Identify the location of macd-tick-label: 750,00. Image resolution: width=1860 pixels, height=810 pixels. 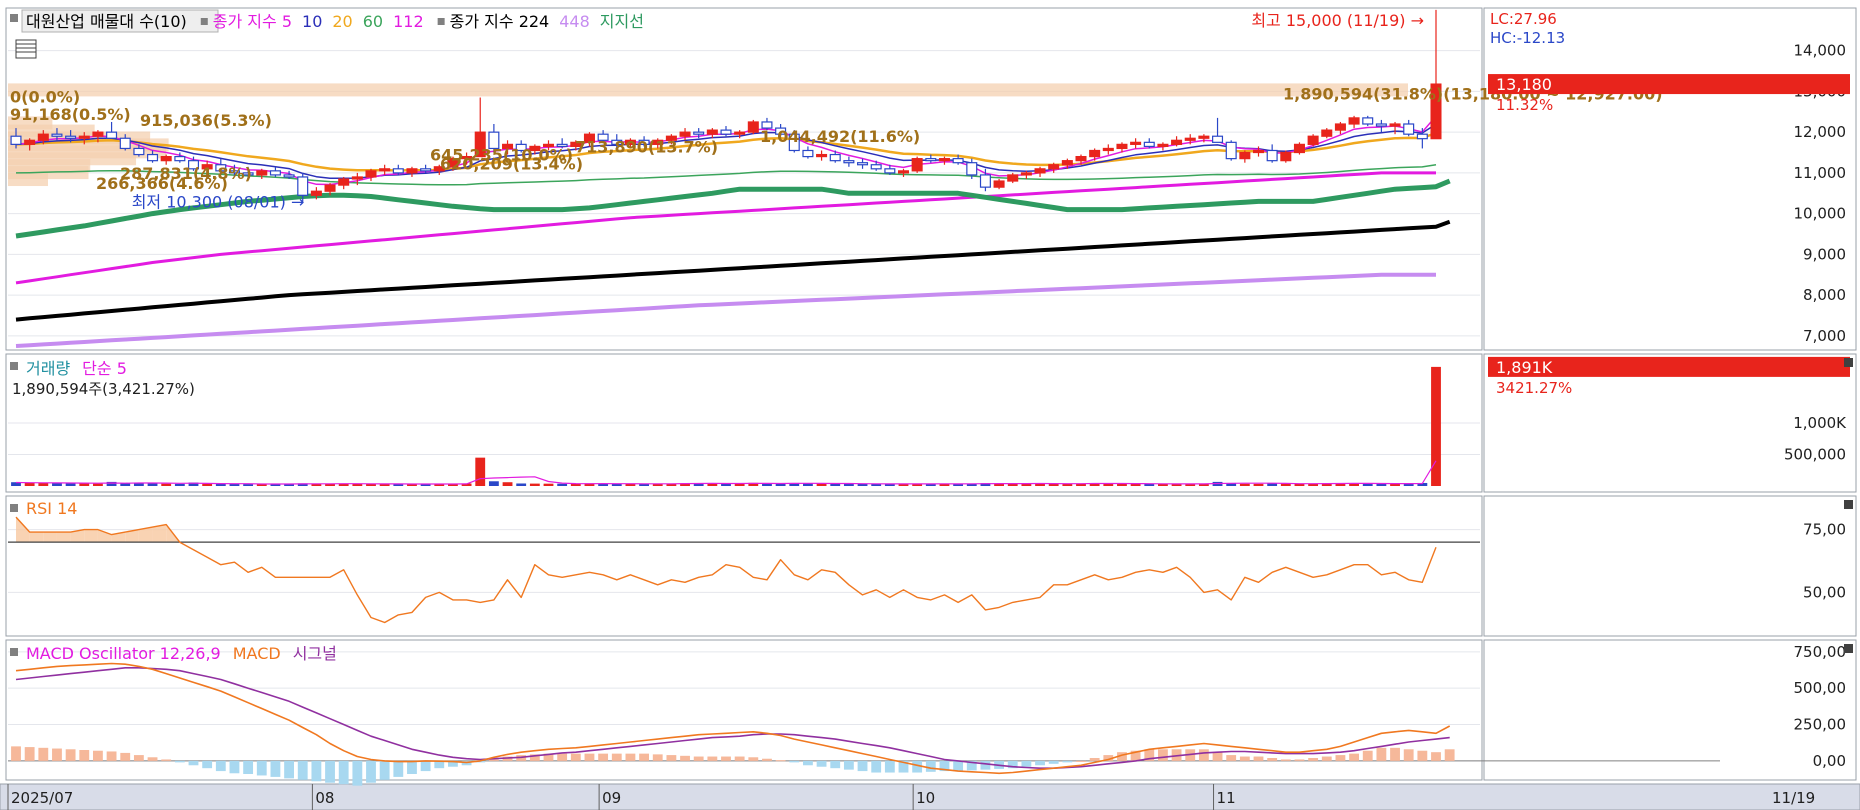
(1820, 652).